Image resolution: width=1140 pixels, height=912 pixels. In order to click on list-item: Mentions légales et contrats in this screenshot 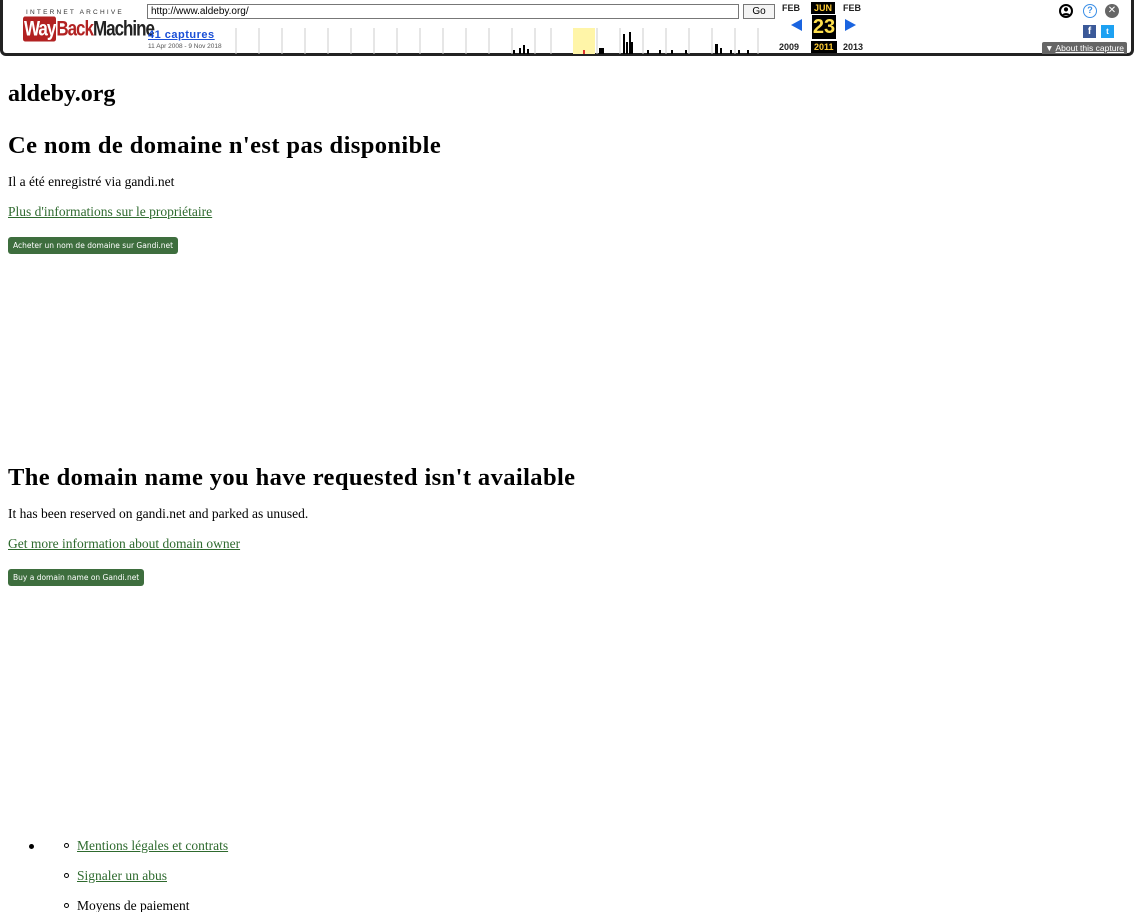, I will do `click(146, 846)`.